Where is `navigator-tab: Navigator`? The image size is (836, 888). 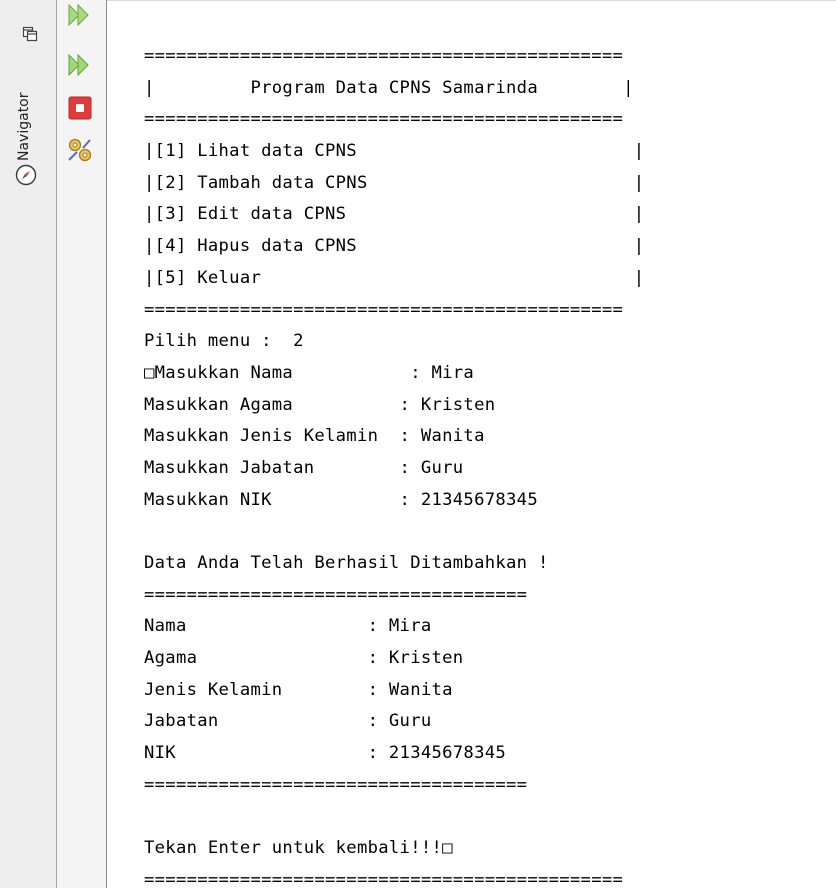
navigator-tab: Navigator is located at coordinates (29, 126).